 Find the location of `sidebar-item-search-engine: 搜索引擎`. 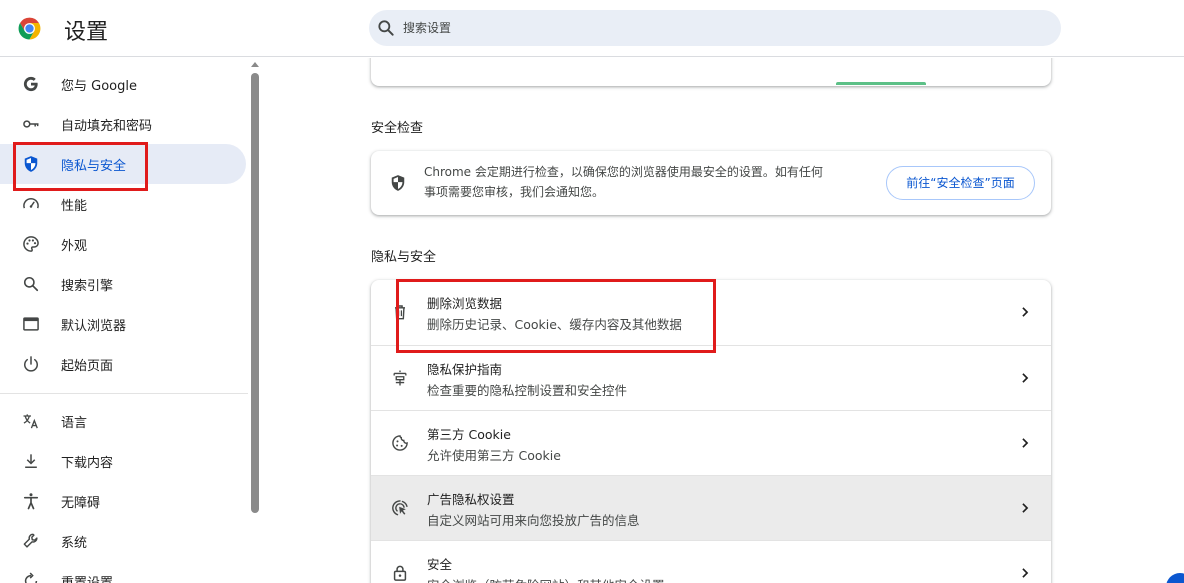

sidebar-item-search-engine: 搜索引擎 is located at coordinates (123, 284).